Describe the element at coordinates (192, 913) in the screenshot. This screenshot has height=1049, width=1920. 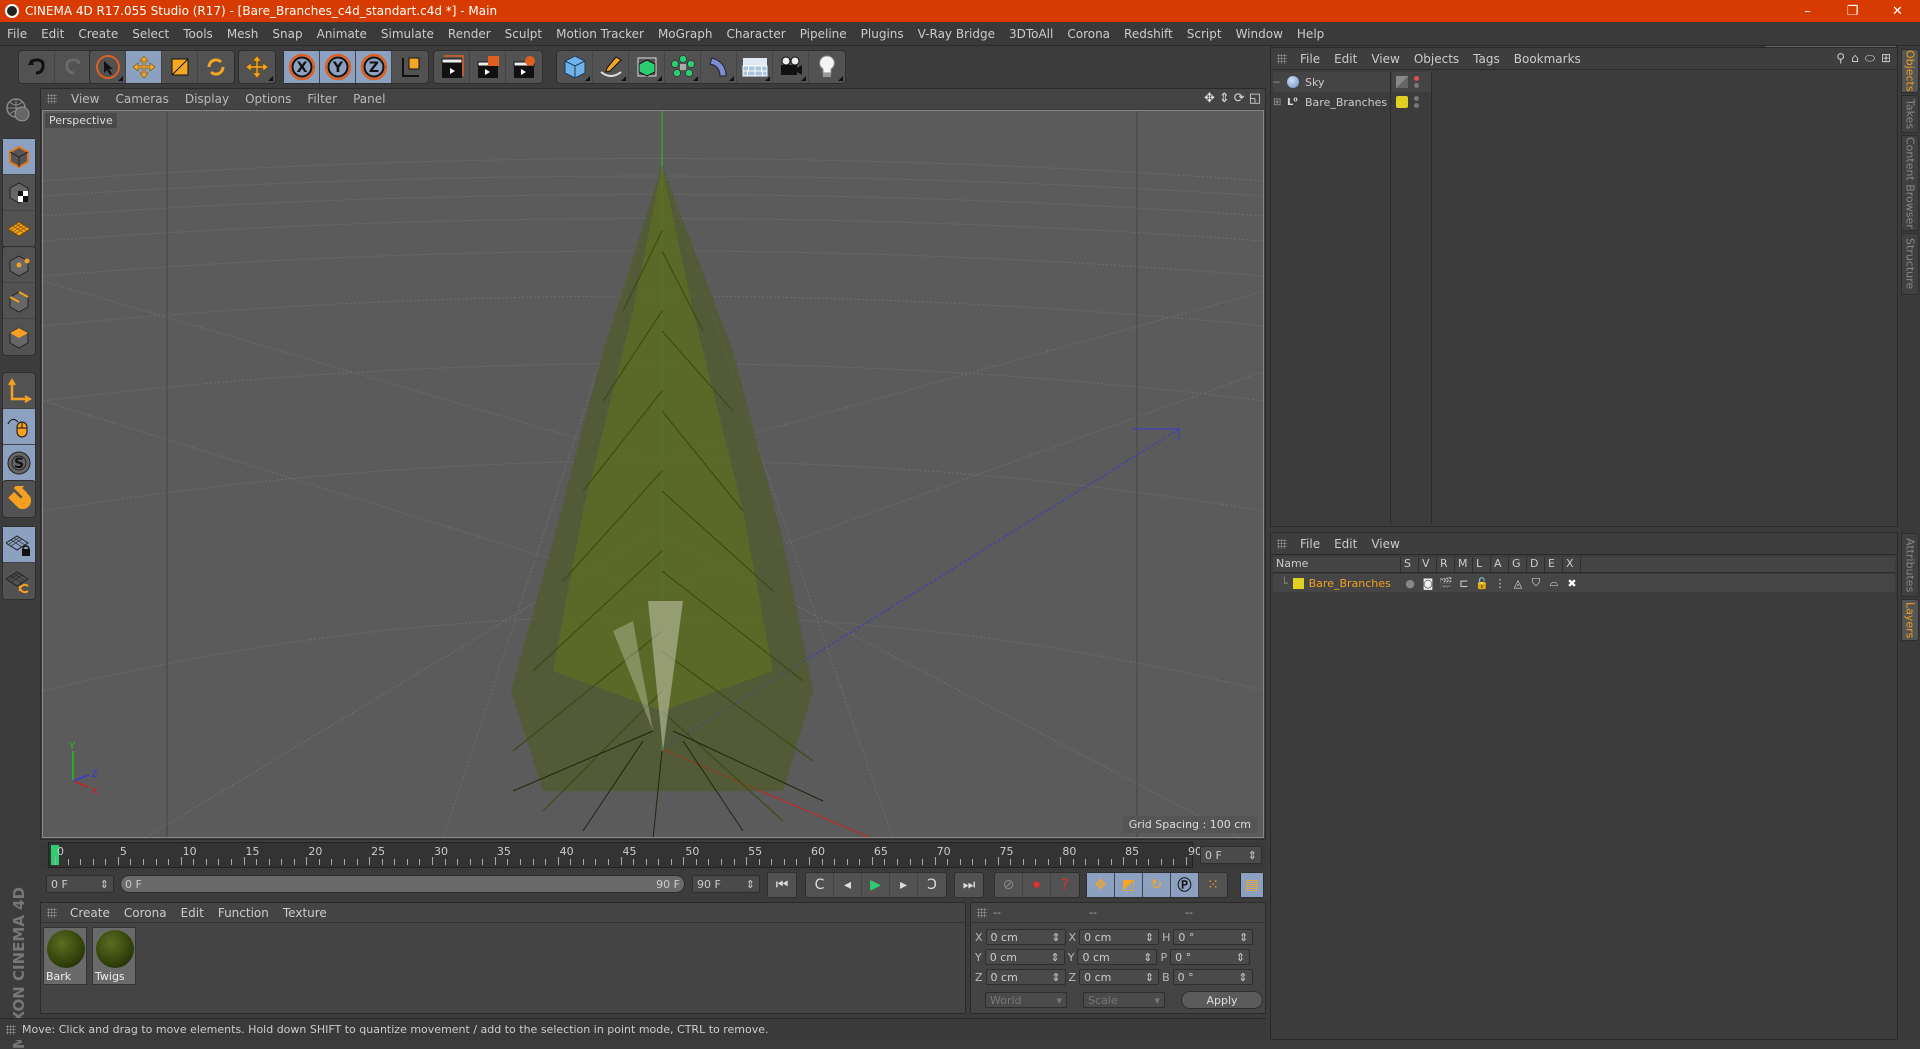
I see `material-menu-edit: Edit` at that location.